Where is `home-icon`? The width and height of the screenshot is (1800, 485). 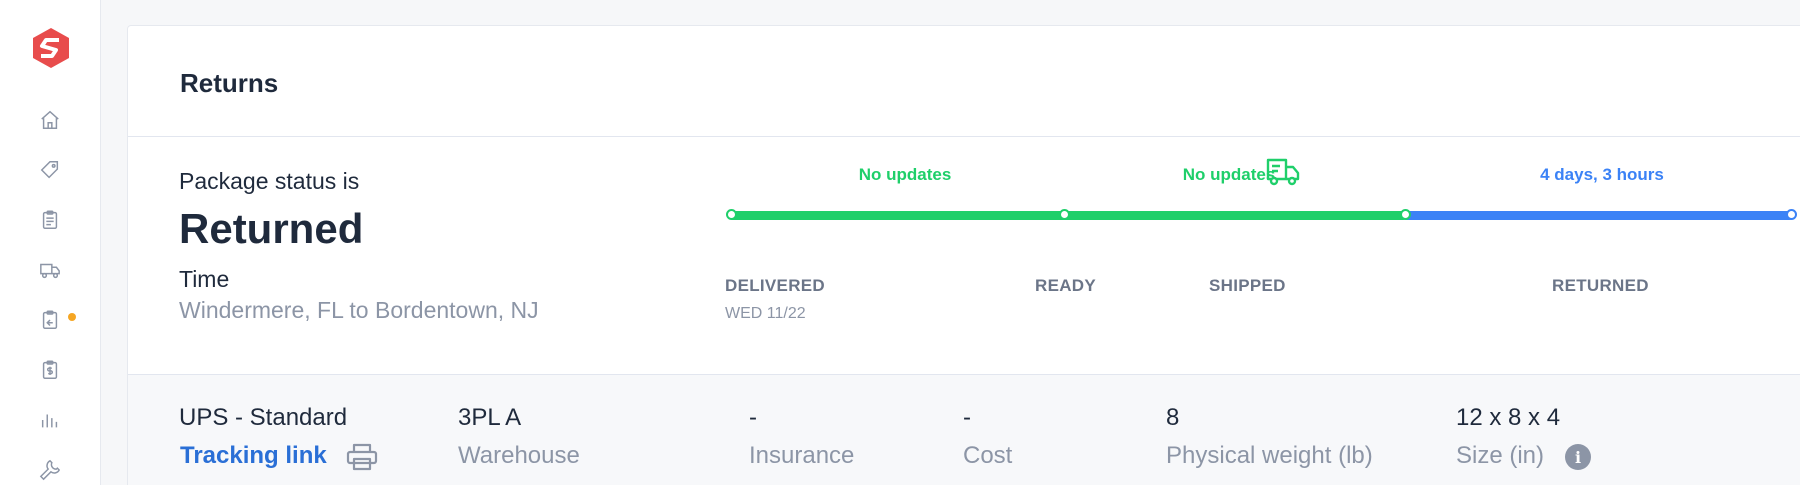 home-icon is located at coordinates (50, 120).